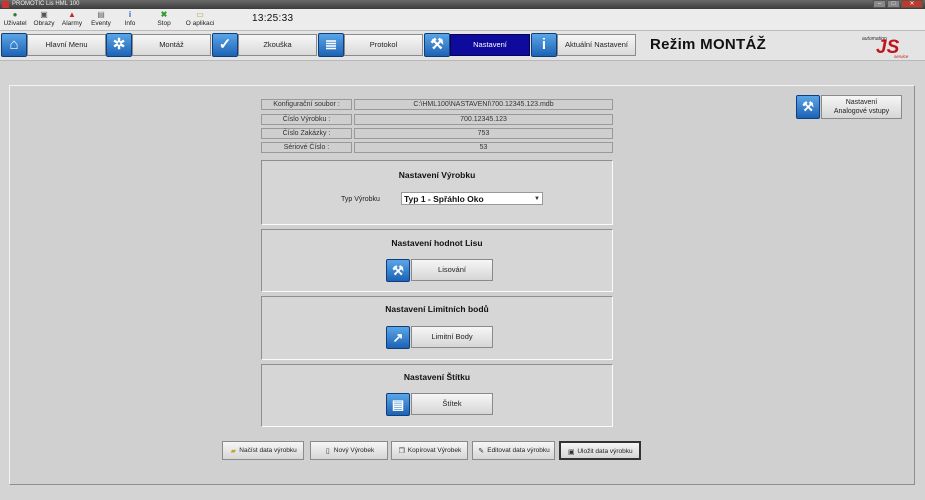 The height and width of the screenshot is (500, 925). Describe the element at coordinates (306, 119) in the screenshot. I see `info-label: Číslo Výrobku :` at that location.